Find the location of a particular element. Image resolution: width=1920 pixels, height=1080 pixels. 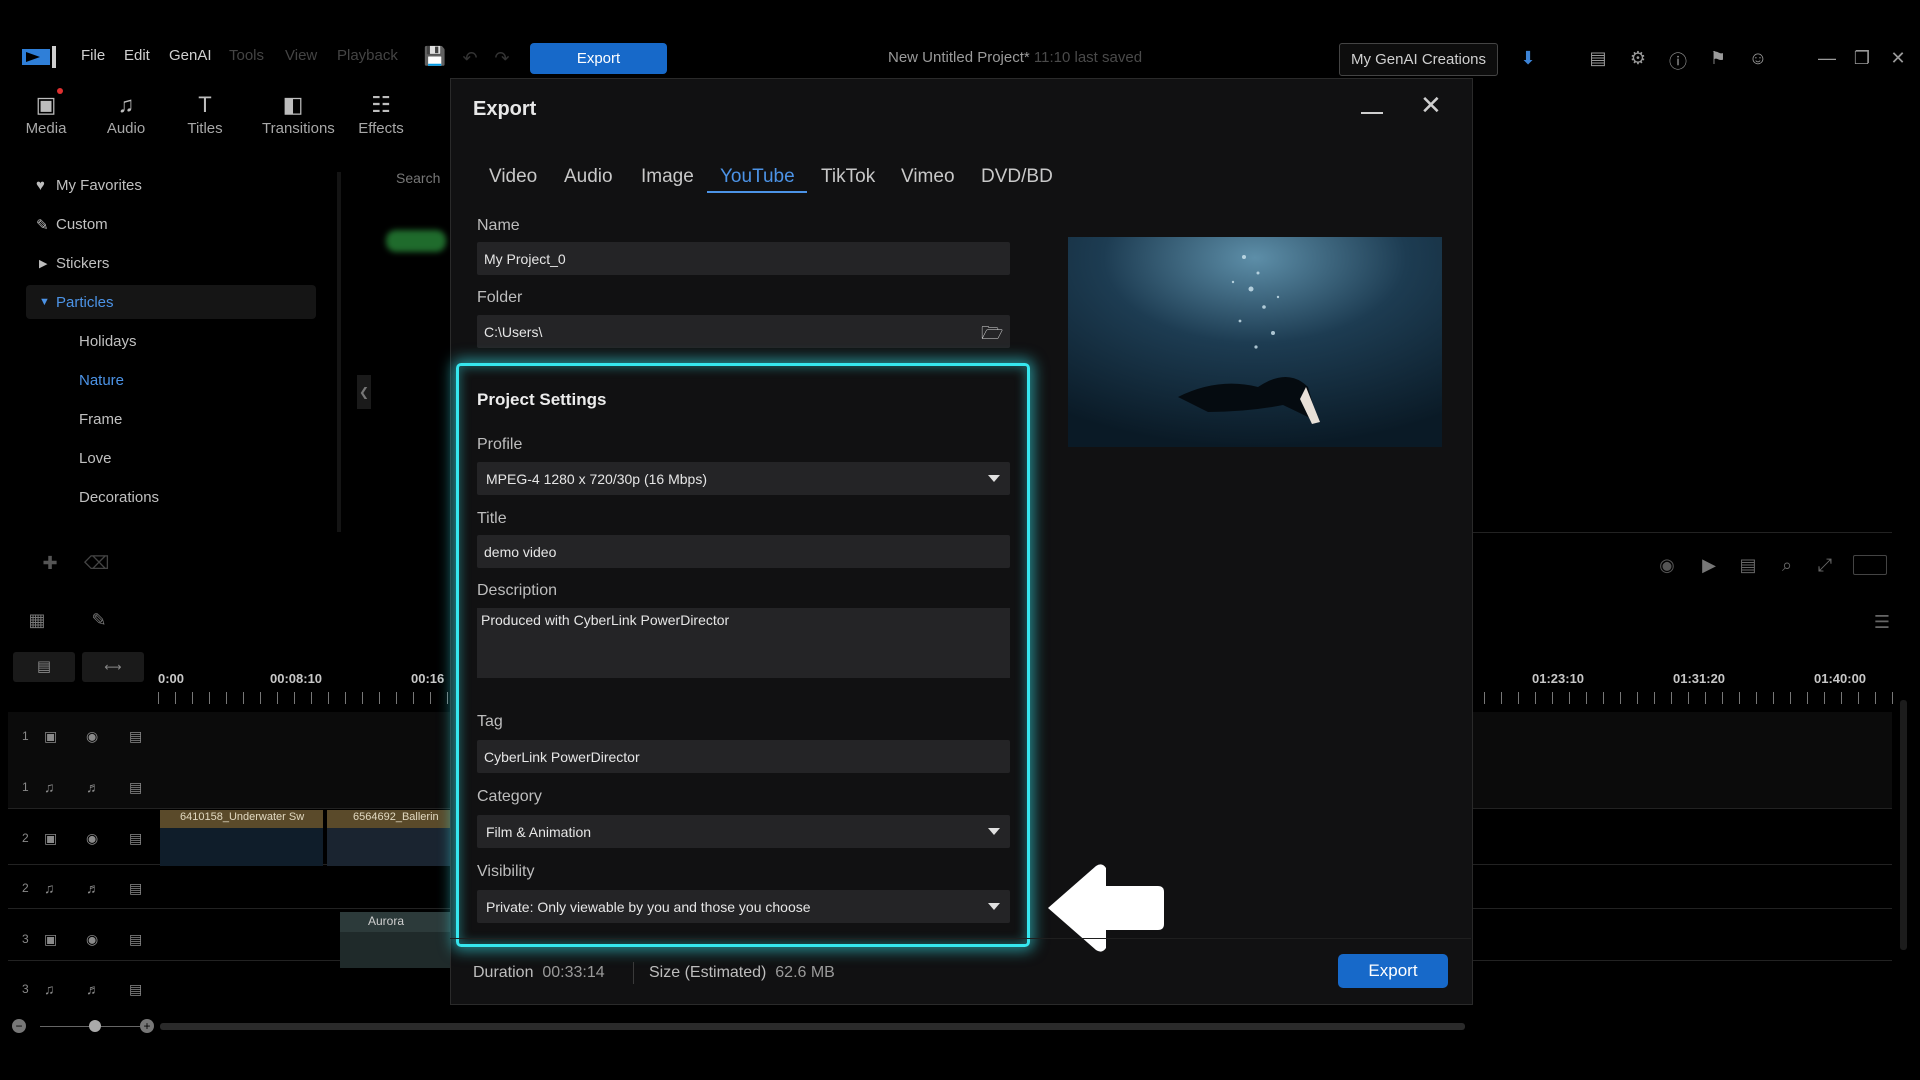

tab-audio-export: Audio is located at coordinates (588, 177).